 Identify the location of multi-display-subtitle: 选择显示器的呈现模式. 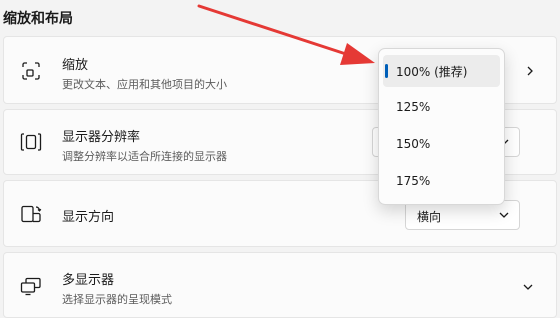
(117, 299).